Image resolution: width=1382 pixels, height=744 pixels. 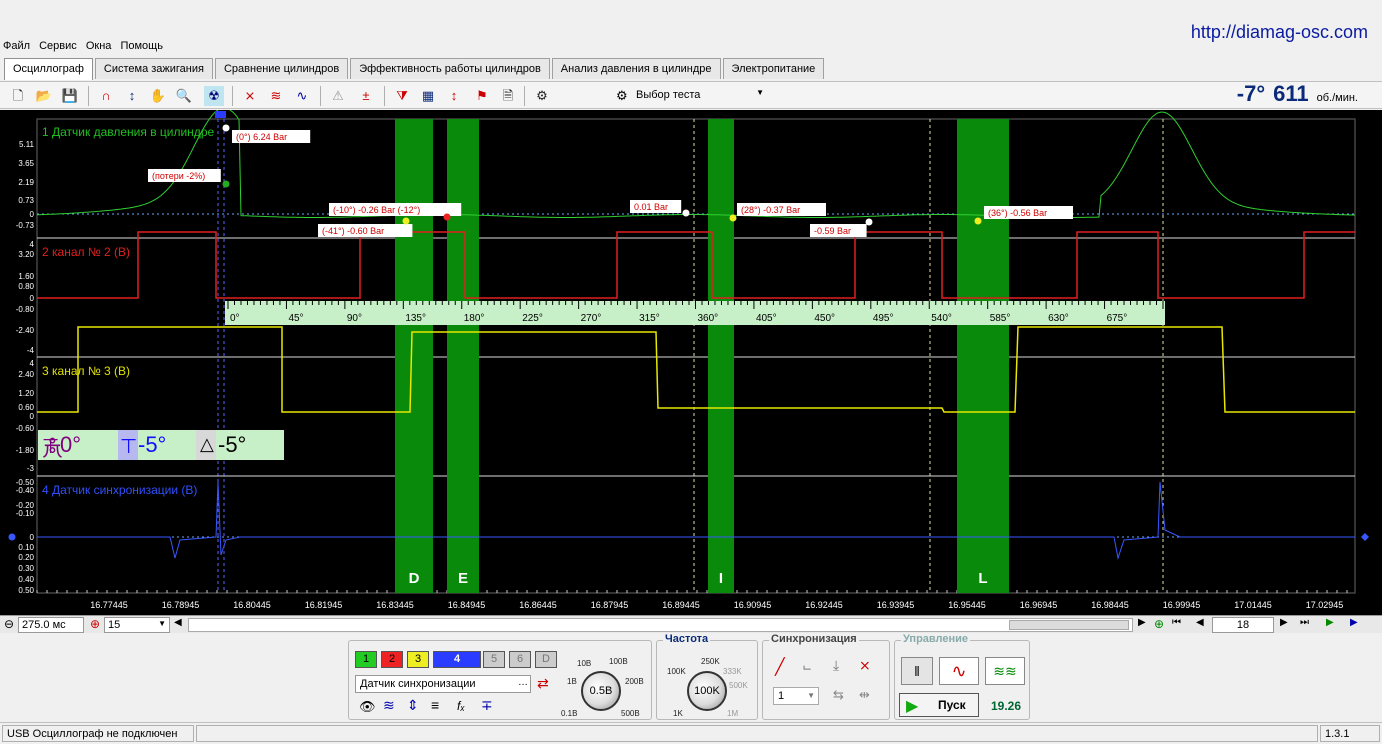 What do you see at coordinates (26, 579) in the screenshot?
I see `y-tick-label: 0.40` at bounding box center [26, 579].